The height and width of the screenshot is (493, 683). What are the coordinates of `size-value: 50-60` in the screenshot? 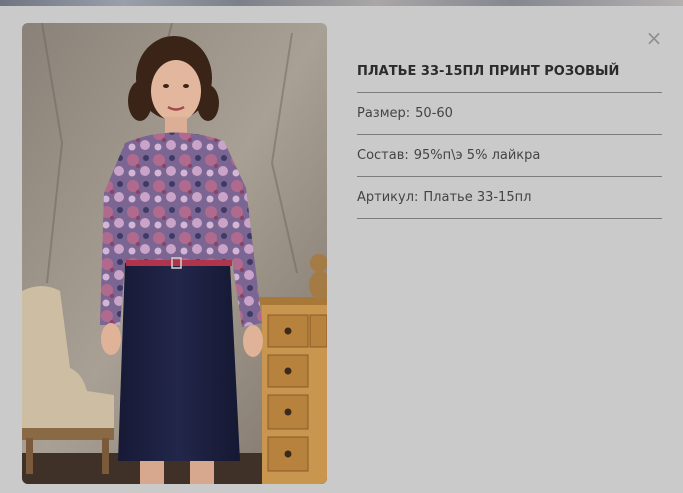 It's located at (434, 113).